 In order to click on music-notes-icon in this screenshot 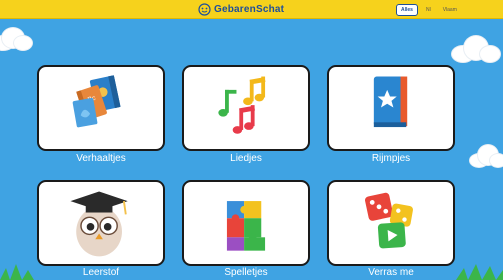, I will do `click(242, 105)`.